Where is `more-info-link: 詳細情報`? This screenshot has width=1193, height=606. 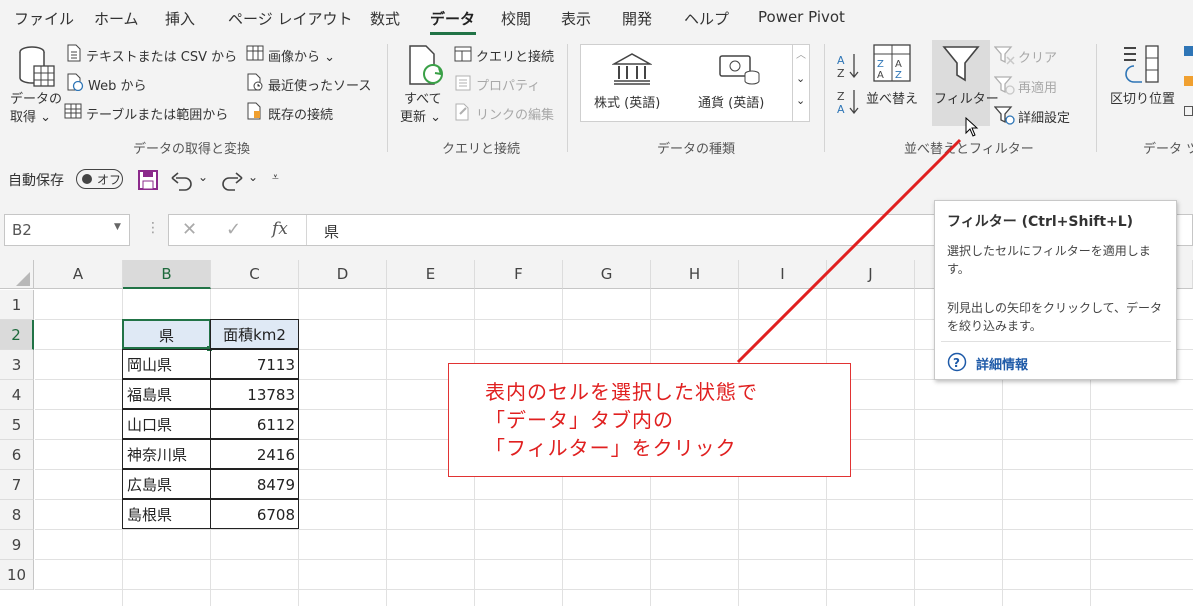
more-info-link: 詳細情報 is located at coordinates (1002, 363).